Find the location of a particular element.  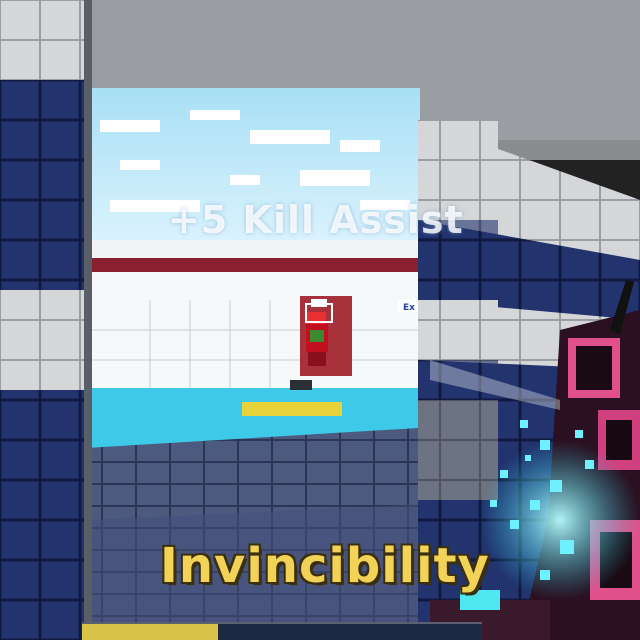

right-wall-front-white-mid is located at coordinates (458, 330).